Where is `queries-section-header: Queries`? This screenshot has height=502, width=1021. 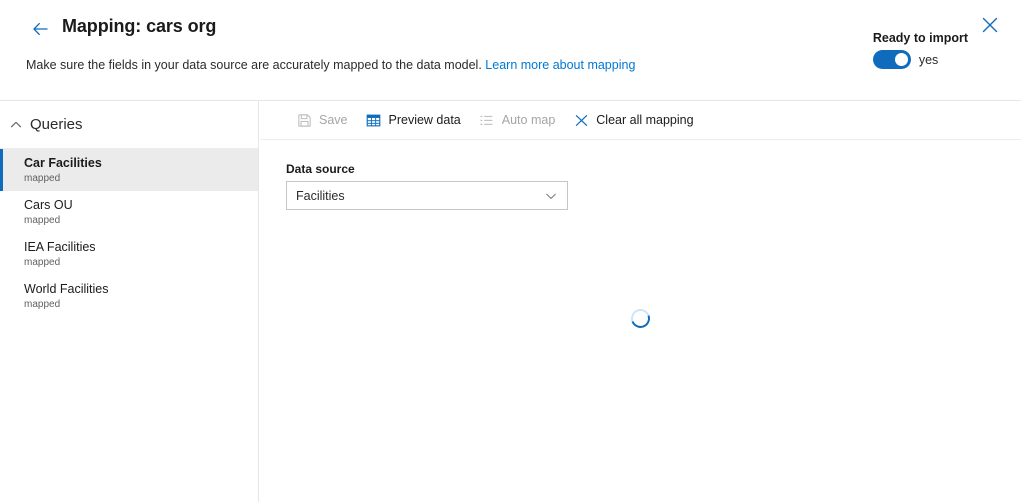
queries-section-header: Queries is located at coordinates (129, 125).